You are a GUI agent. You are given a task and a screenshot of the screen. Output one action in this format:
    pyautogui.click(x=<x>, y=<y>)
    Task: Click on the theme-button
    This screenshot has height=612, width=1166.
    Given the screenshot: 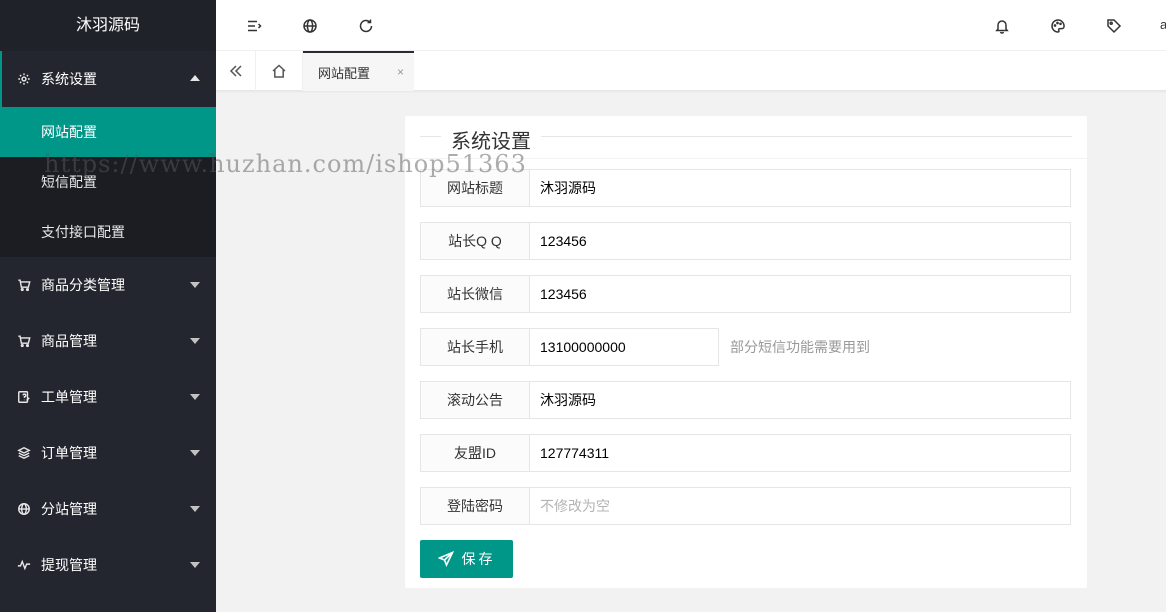 What is the action you would take?
    pyautogui.click(x=1058, y=25)
    